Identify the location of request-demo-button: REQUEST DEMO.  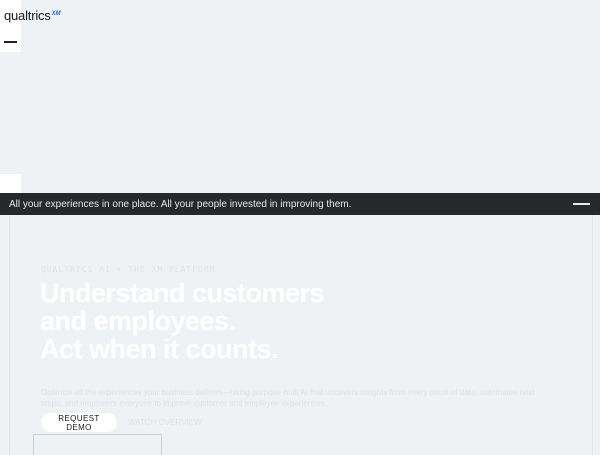
(79, 422).